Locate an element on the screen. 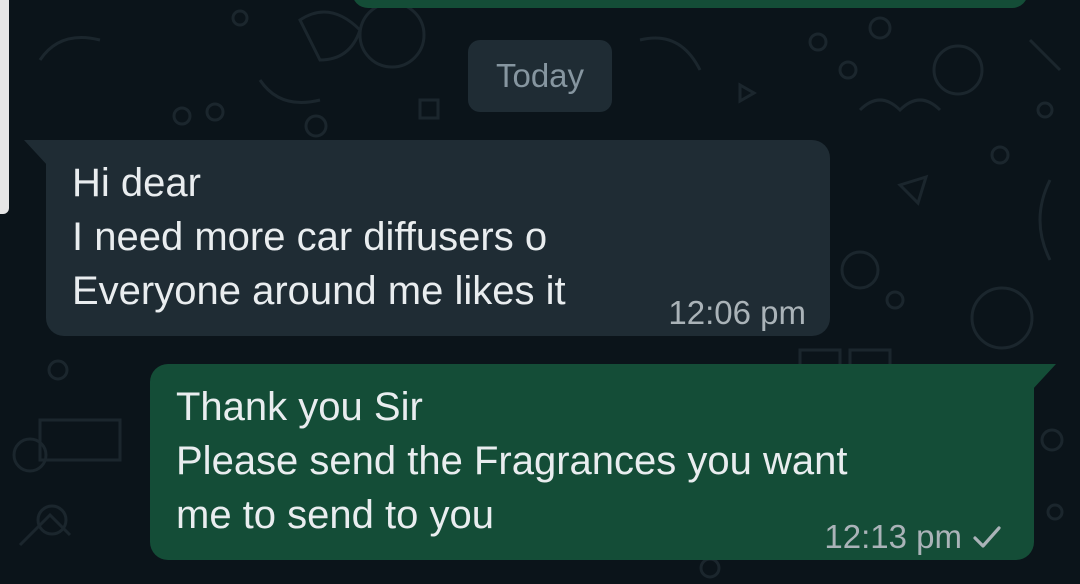 The width and height of the screenshot is (1080, 584). message-meta: 12:13 pm is located at coordinates (913, 537).